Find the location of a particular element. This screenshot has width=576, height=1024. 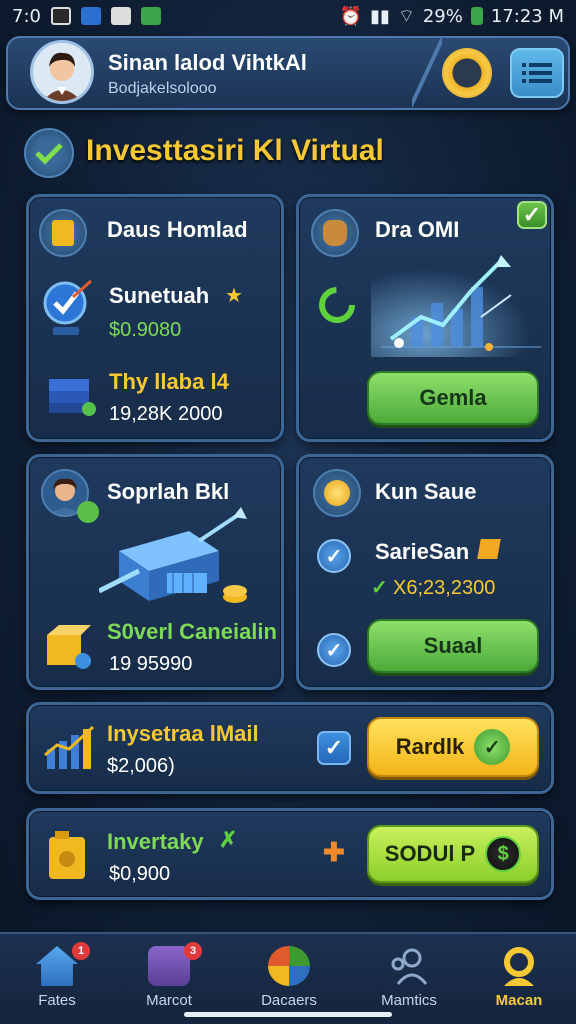

row-5-button-label: Rardlk is located at coordinates (430, 746).